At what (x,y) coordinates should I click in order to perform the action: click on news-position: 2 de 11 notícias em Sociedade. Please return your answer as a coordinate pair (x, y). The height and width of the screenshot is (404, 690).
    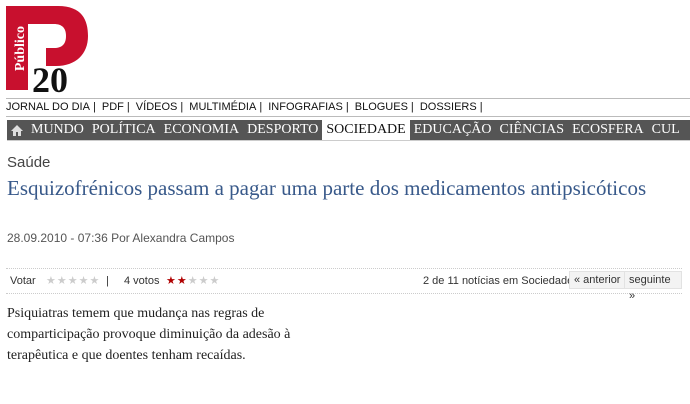
    Looking at the image, I should click on (498, 281).